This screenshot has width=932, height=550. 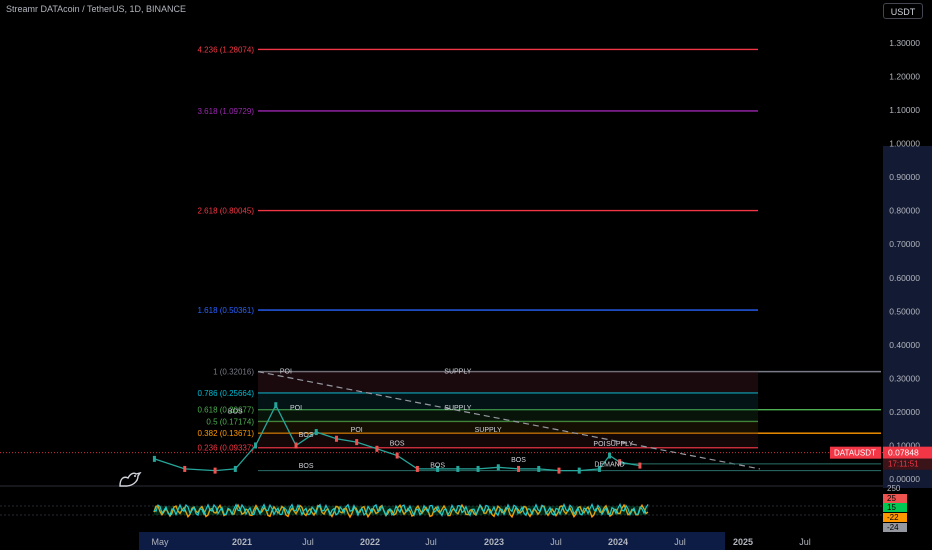 I want to click on fib-level-label: 4.236 (1.28074), so click(x=226, y=49).